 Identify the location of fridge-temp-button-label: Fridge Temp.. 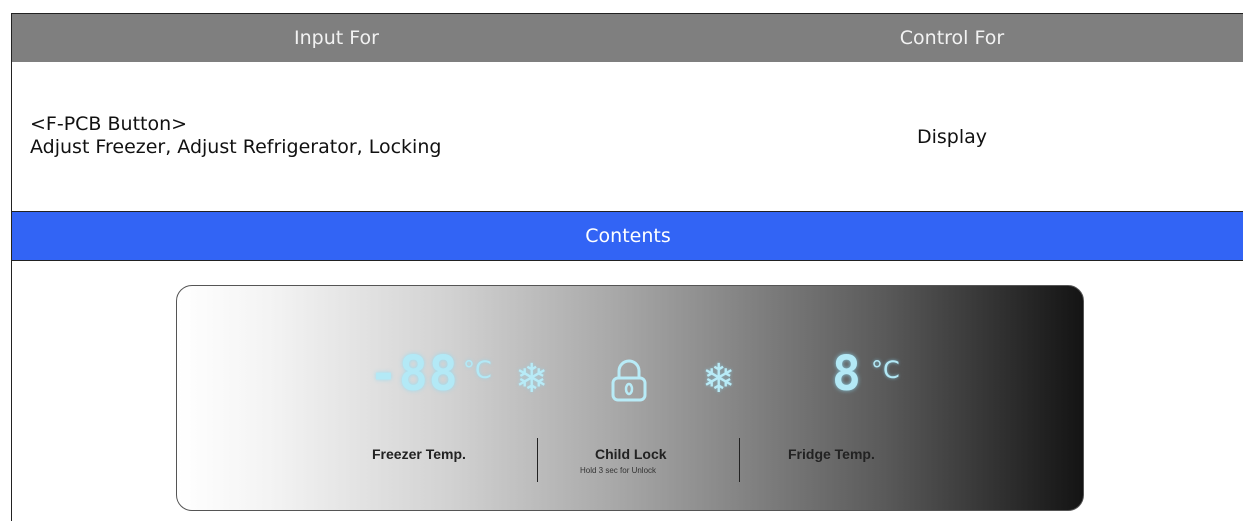
(831, 454).